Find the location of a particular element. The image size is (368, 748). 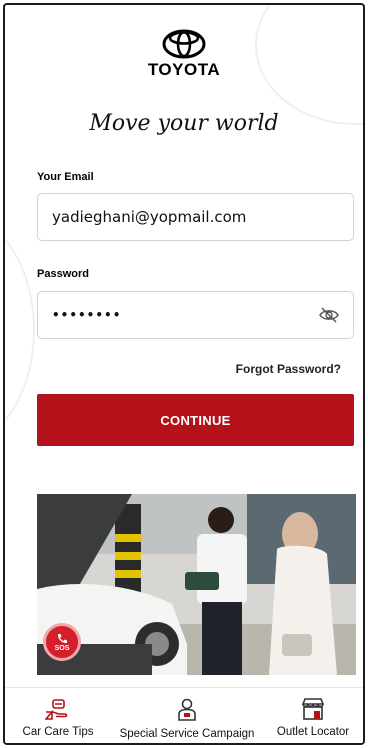

password-label: Password is located at coordinates (63, 274).